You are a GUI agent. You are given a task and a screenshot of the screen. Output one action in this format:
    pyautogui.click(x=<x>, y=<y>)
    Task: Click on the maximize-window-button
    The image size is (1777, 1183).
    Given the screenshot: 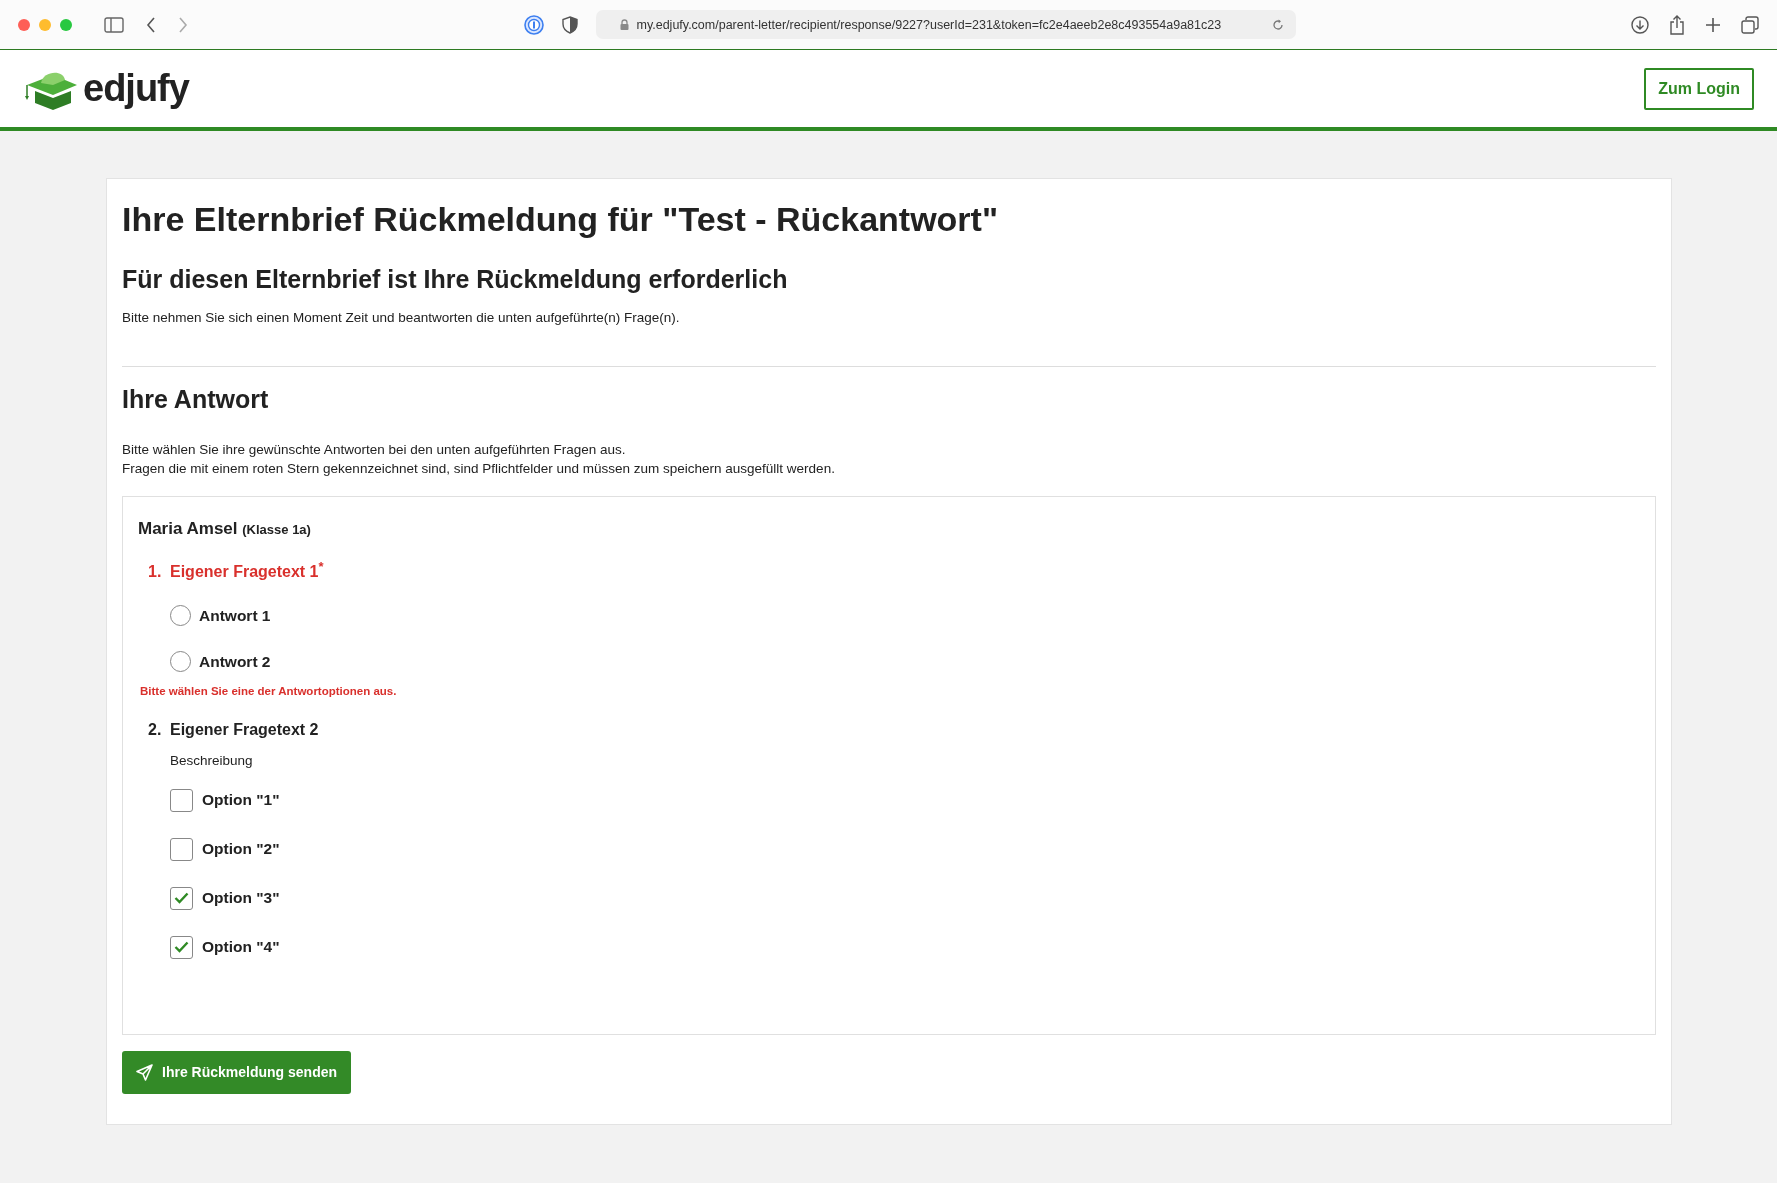 What is the action you would take?
    pyautogui.click(x=66, y=24)
    